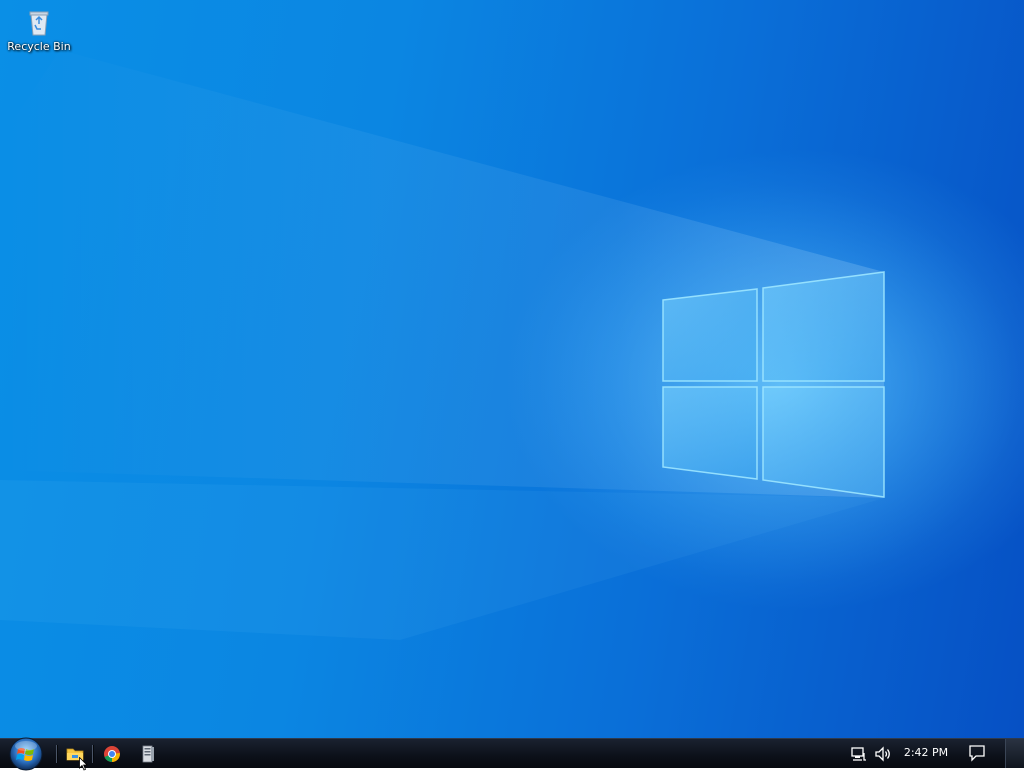 The width and height of the screenshot is (1024, 772). I want to click on action-center-icon, so click(977, 753).